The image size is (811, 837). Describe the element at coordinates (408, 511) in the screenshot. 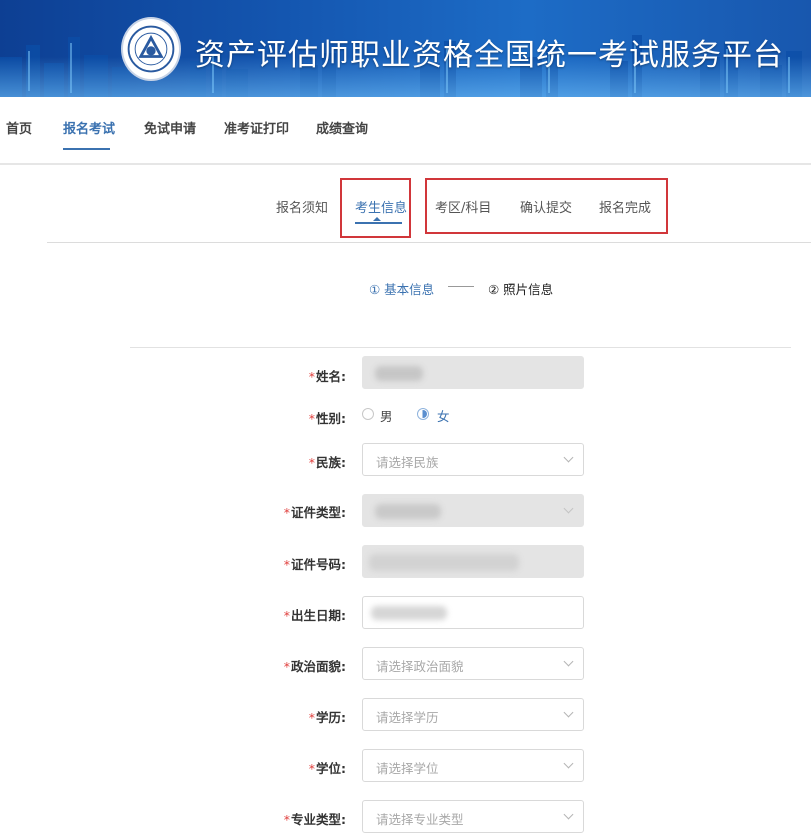

I see `redacted-id-type` at that location.